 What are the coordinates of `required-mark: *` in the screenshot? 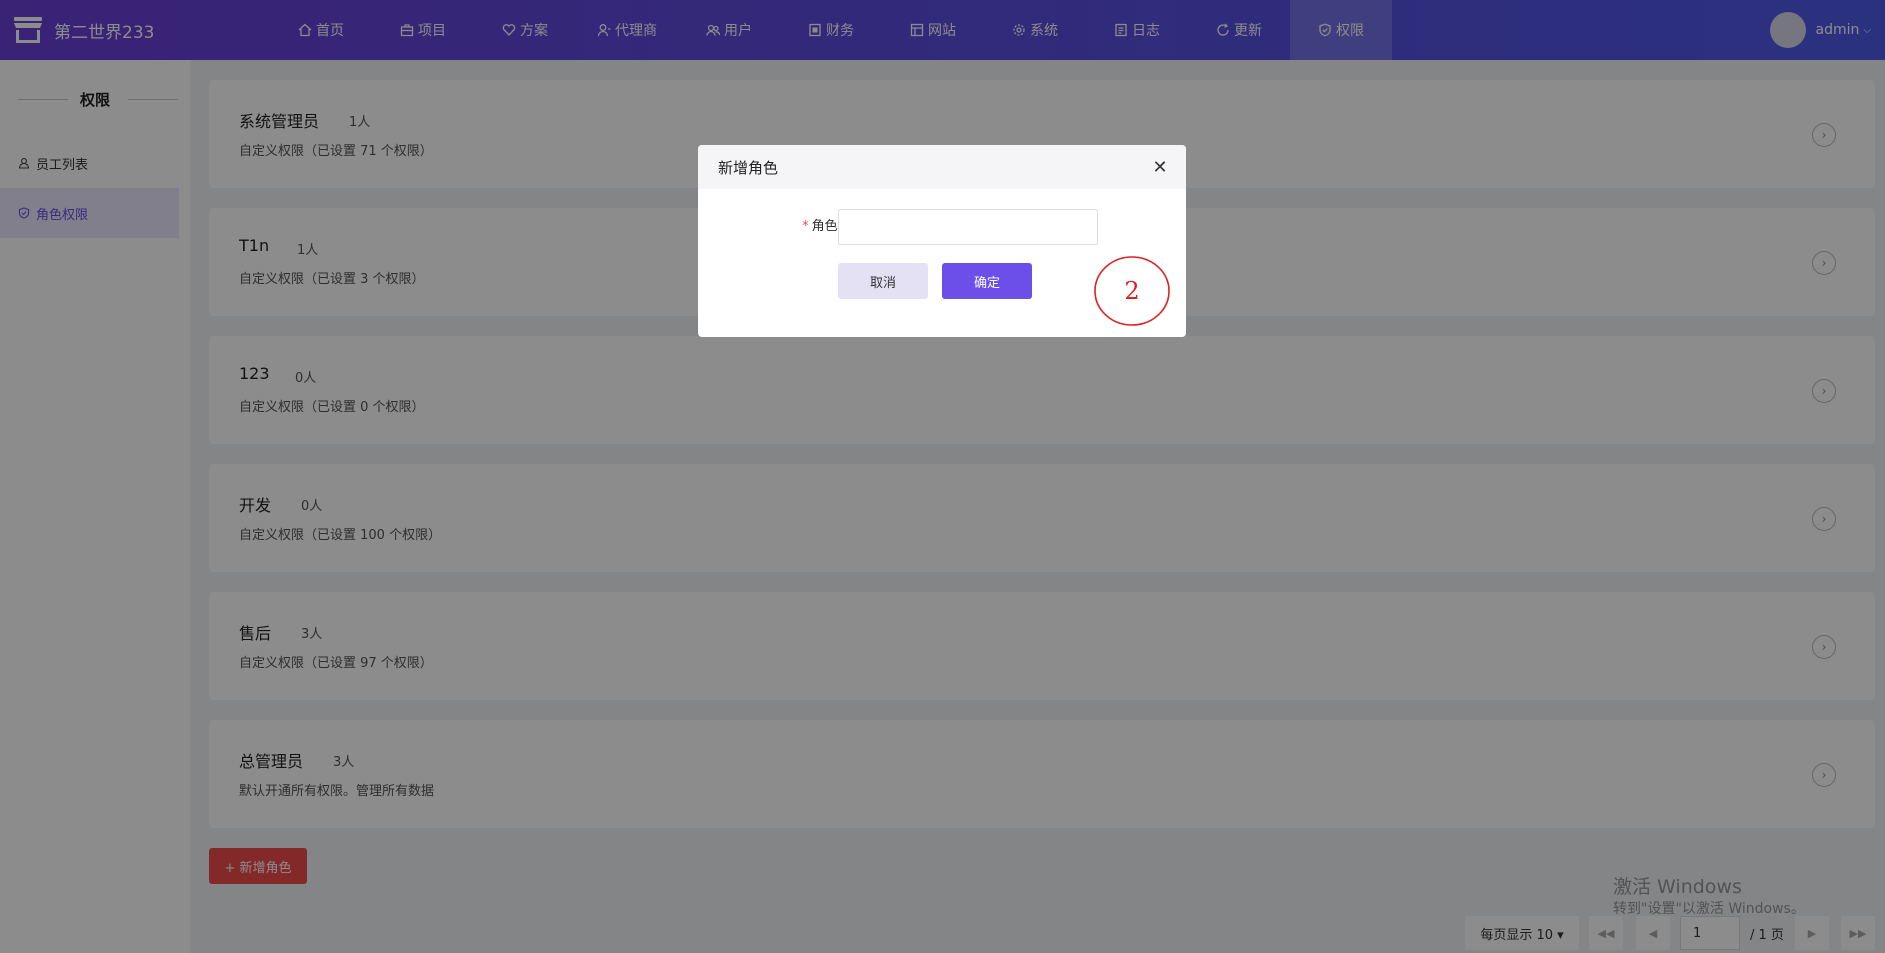 It's located at (805, 226).